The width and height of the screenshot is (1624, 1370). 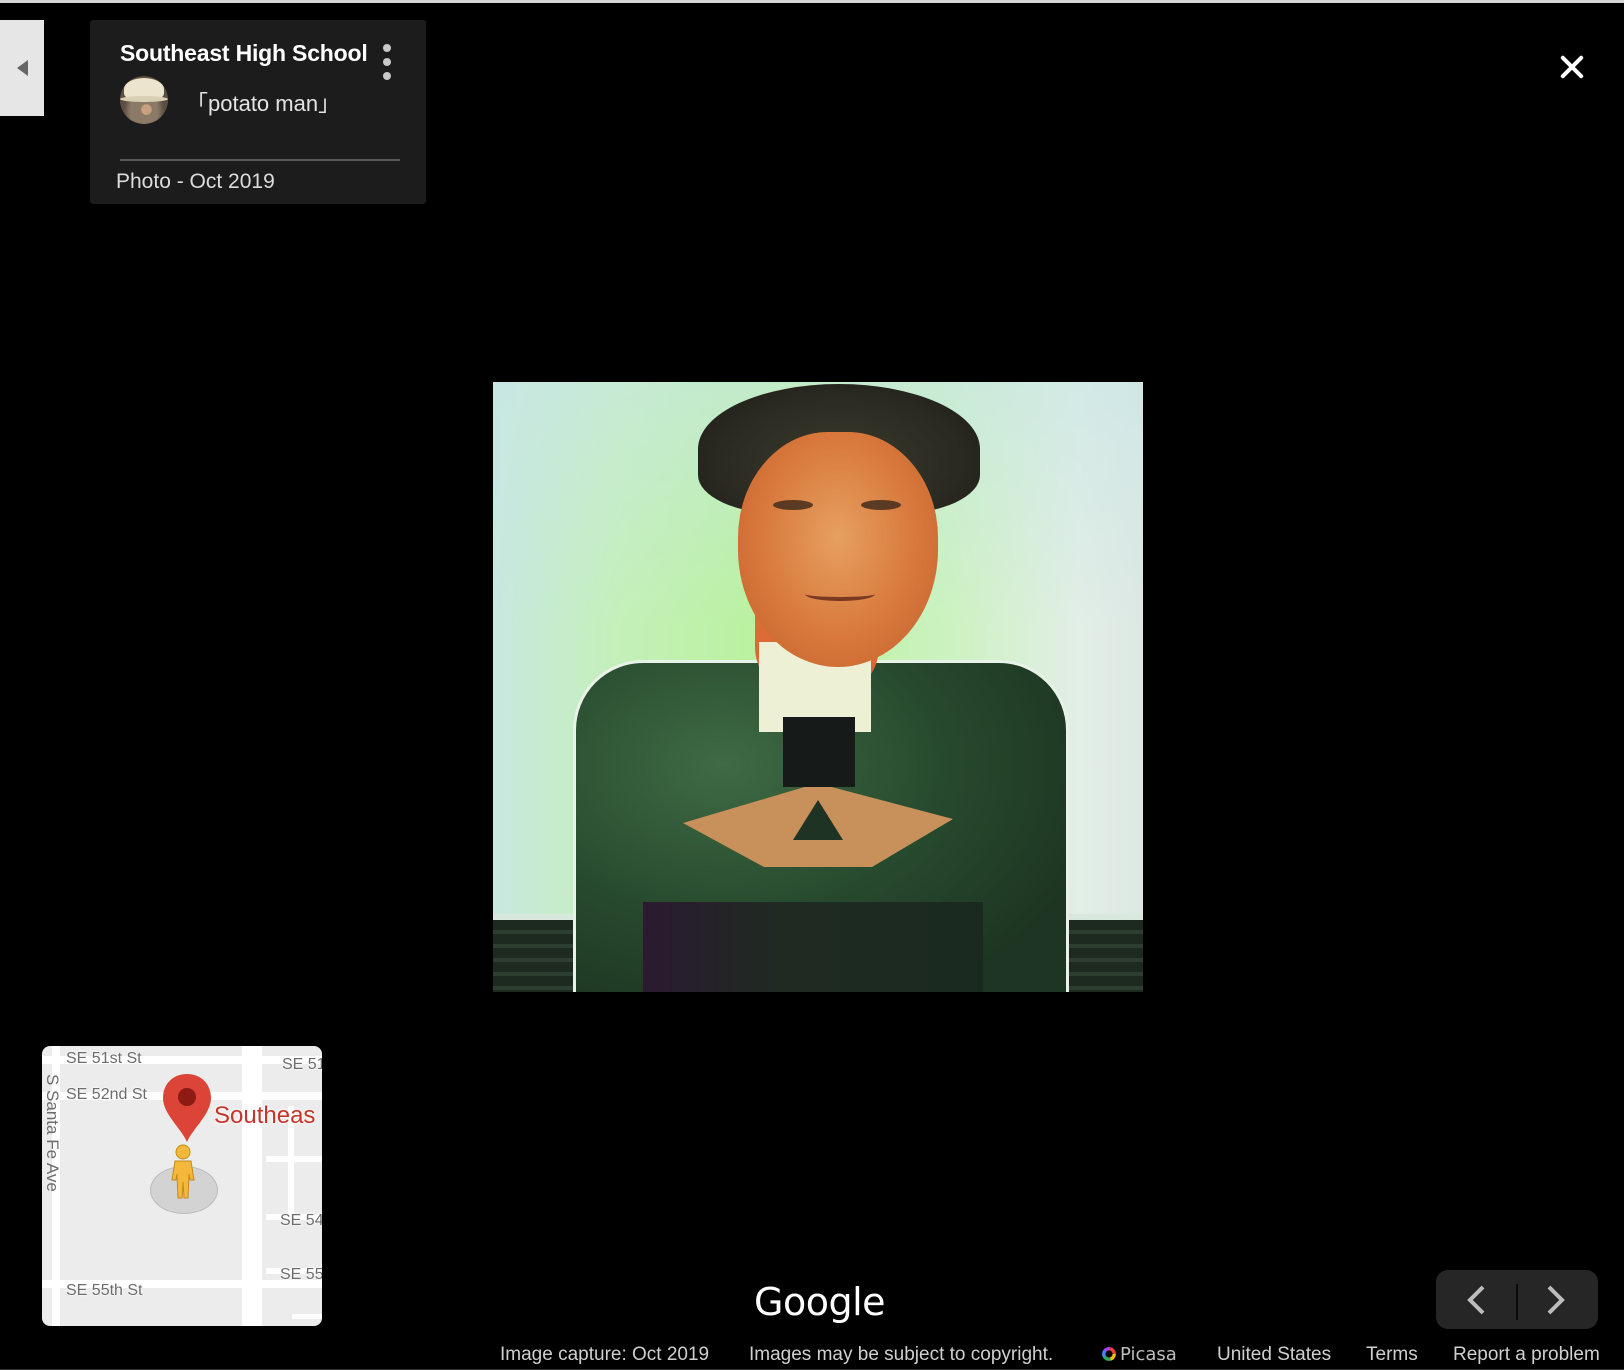 What do you see at coordinates (104, 1290) in the screenshot?
I see `street-label: SE 55th St` at bounding box center [104, 1290].